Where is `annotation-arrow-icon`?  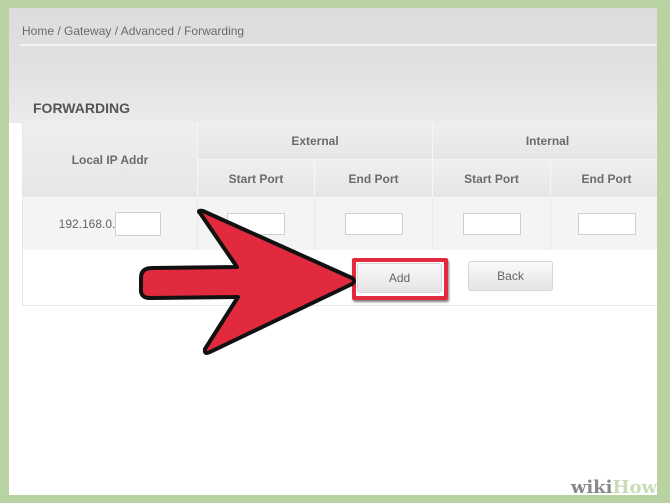
annotation-arrow-icon is located at coordinates (247, 281).